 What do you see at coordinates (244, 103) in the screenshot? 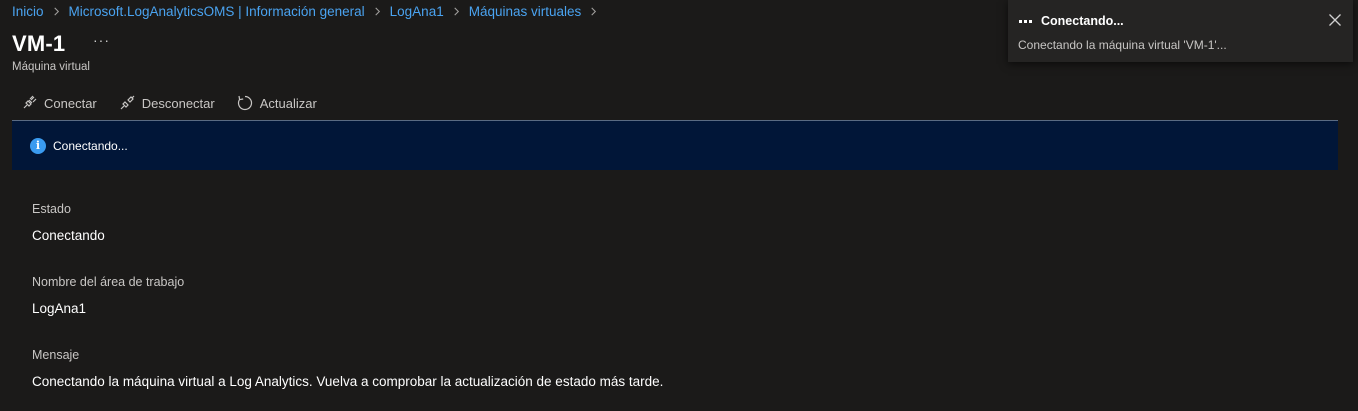
I see `refresh-icon` at bounding box center [244, 103].